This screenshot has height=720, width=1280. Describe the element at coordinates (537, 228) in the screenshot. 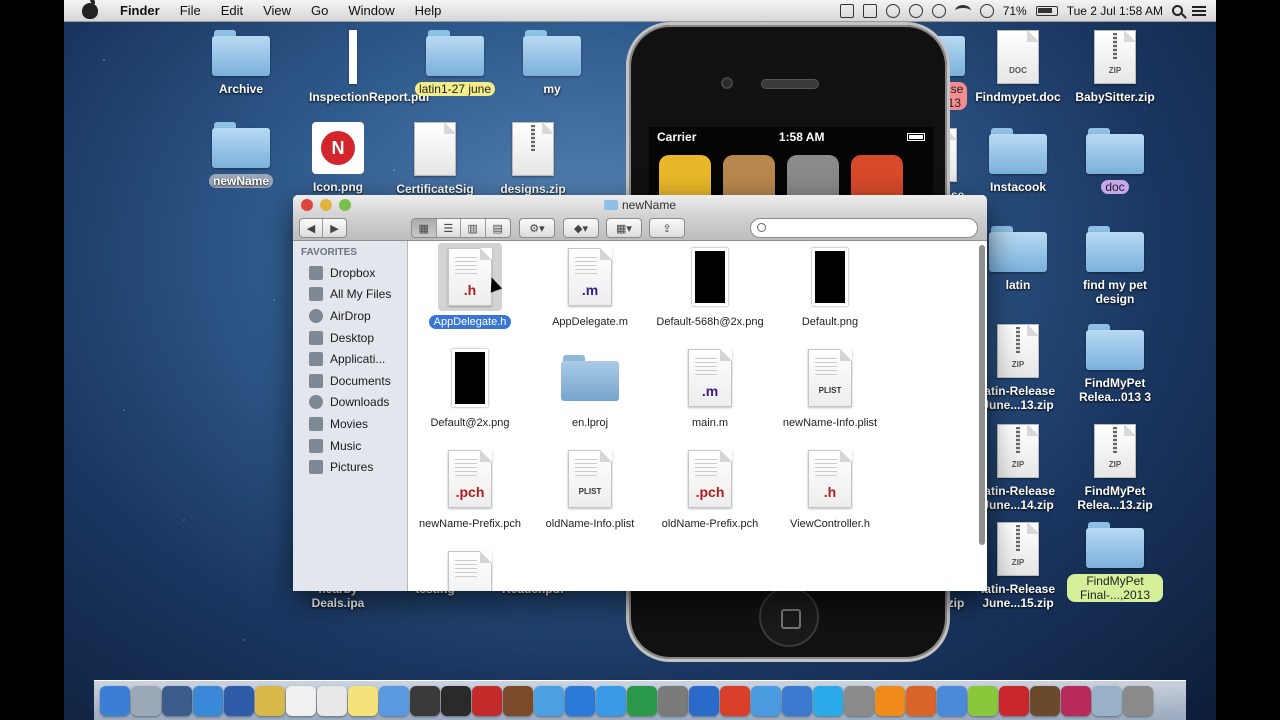

I see `action-menu-button: ⚙▾` at that location.